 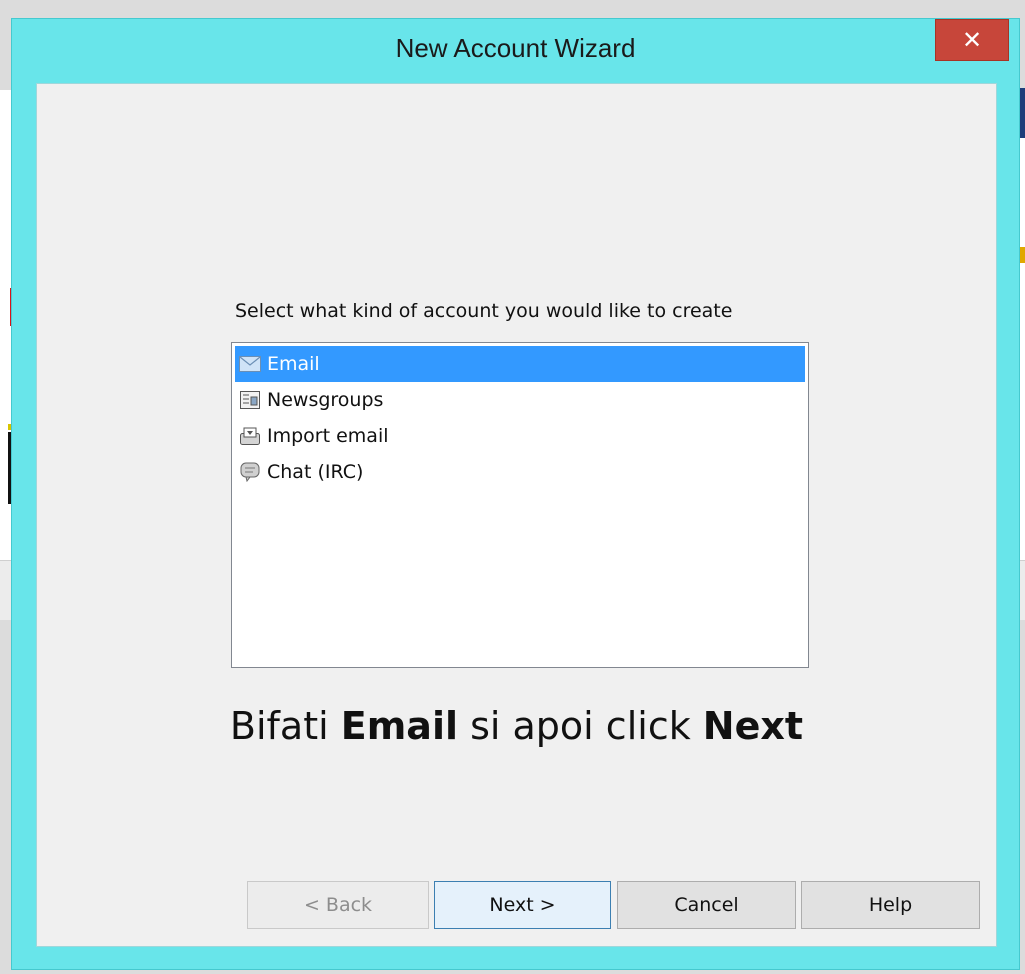 I want to click on newspaper-icon, so click(x=250, y=400).